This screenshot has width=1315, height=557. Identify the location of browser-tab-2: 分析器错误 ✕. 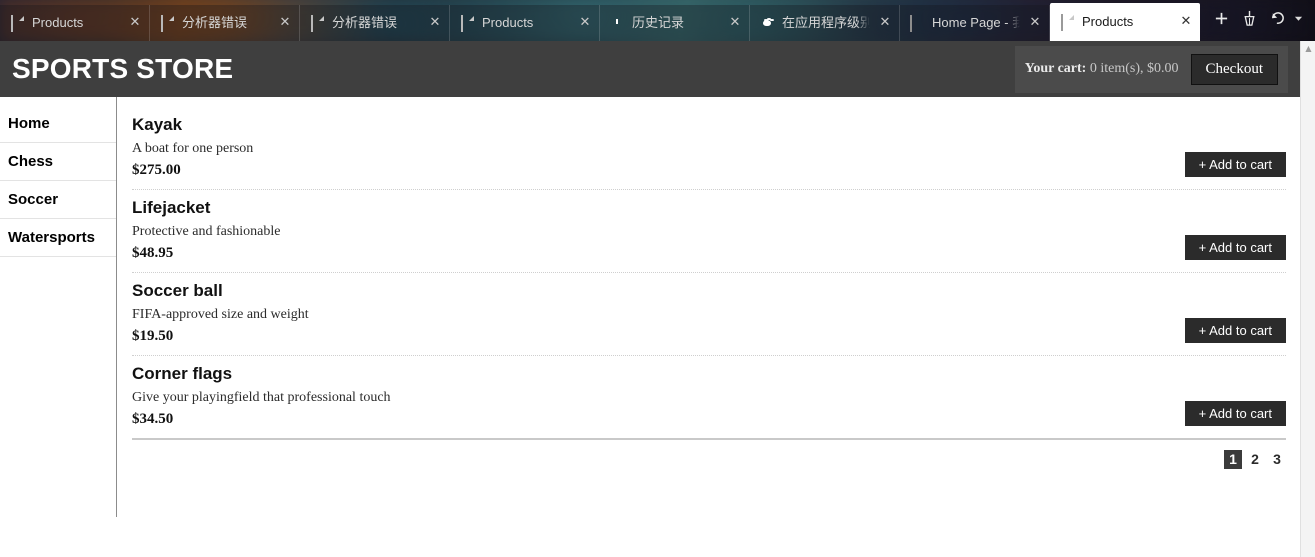
(375, 23).